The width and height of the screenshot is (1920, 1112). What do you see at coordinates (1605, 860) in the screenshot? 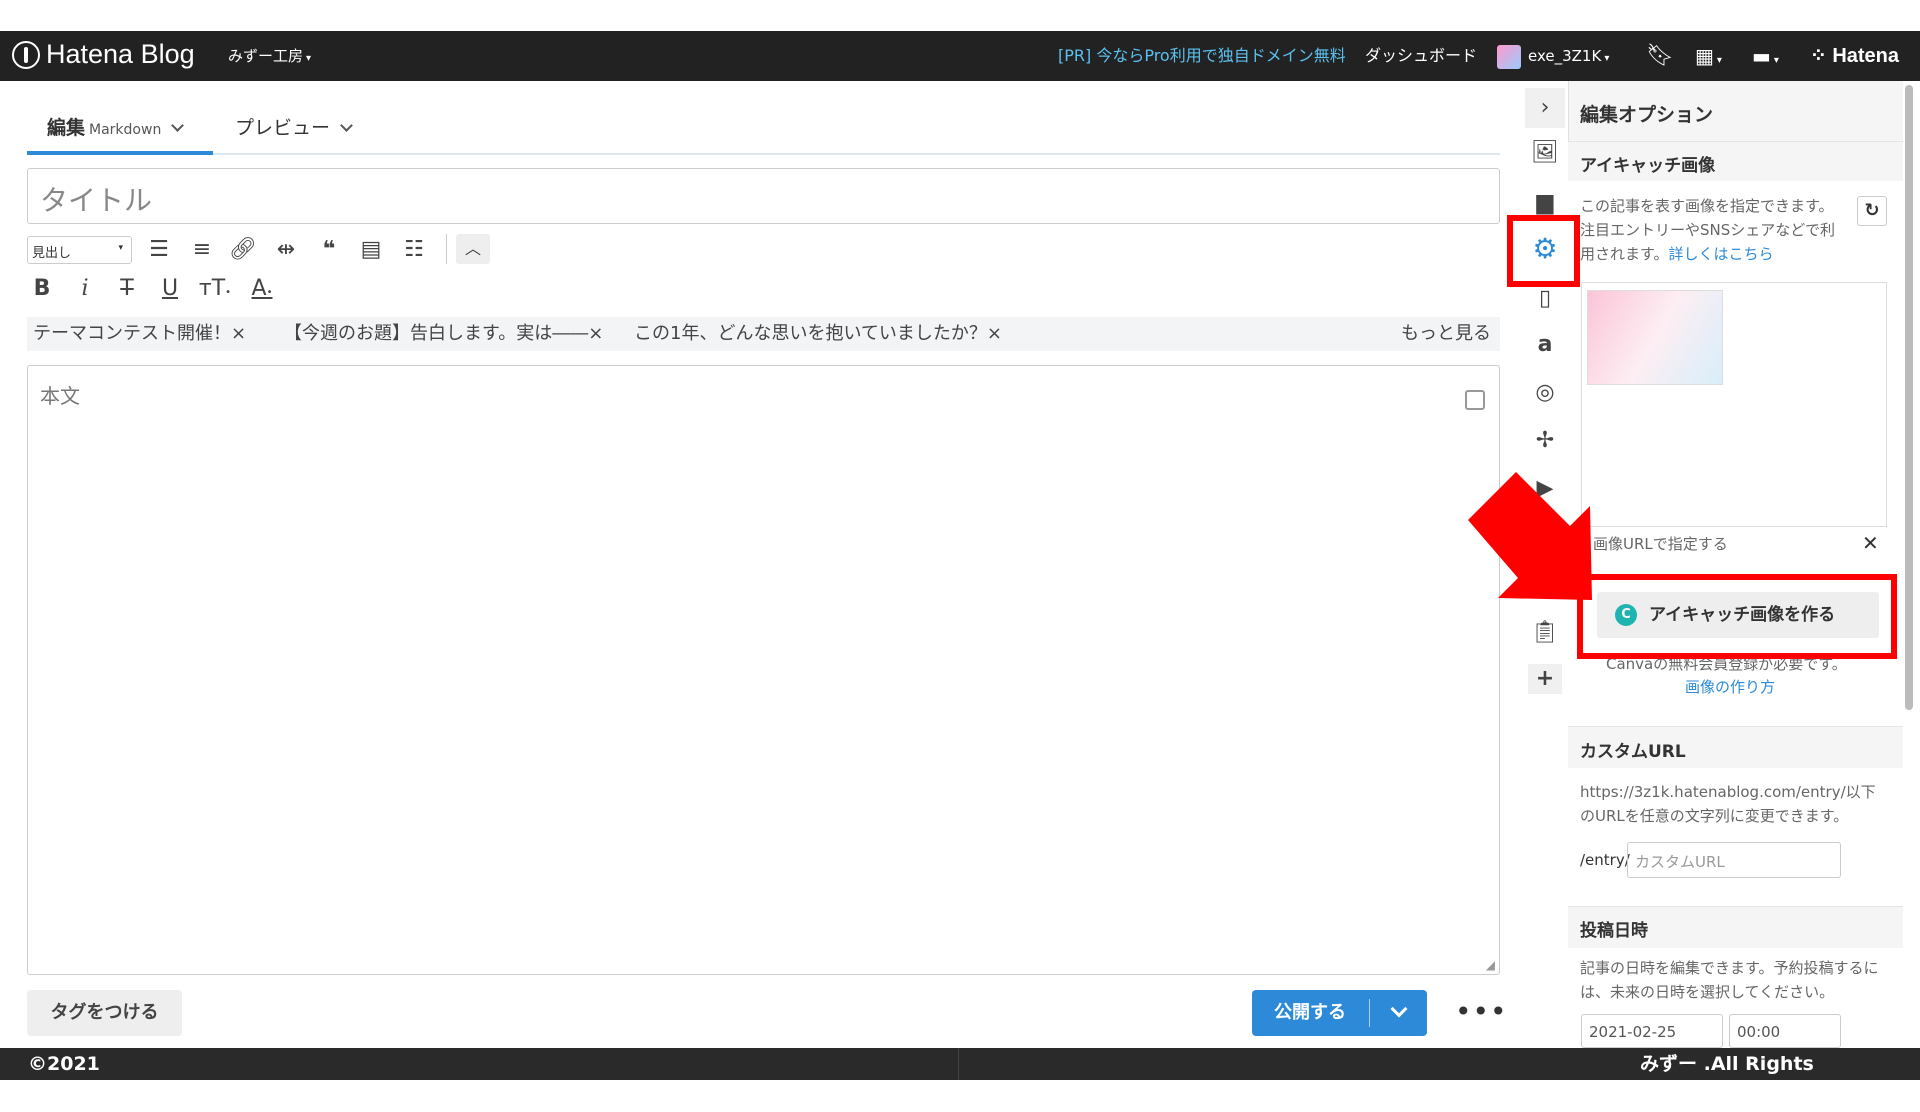
I see `entry-prefix: /entry/` at bounding box center [1605, 860].